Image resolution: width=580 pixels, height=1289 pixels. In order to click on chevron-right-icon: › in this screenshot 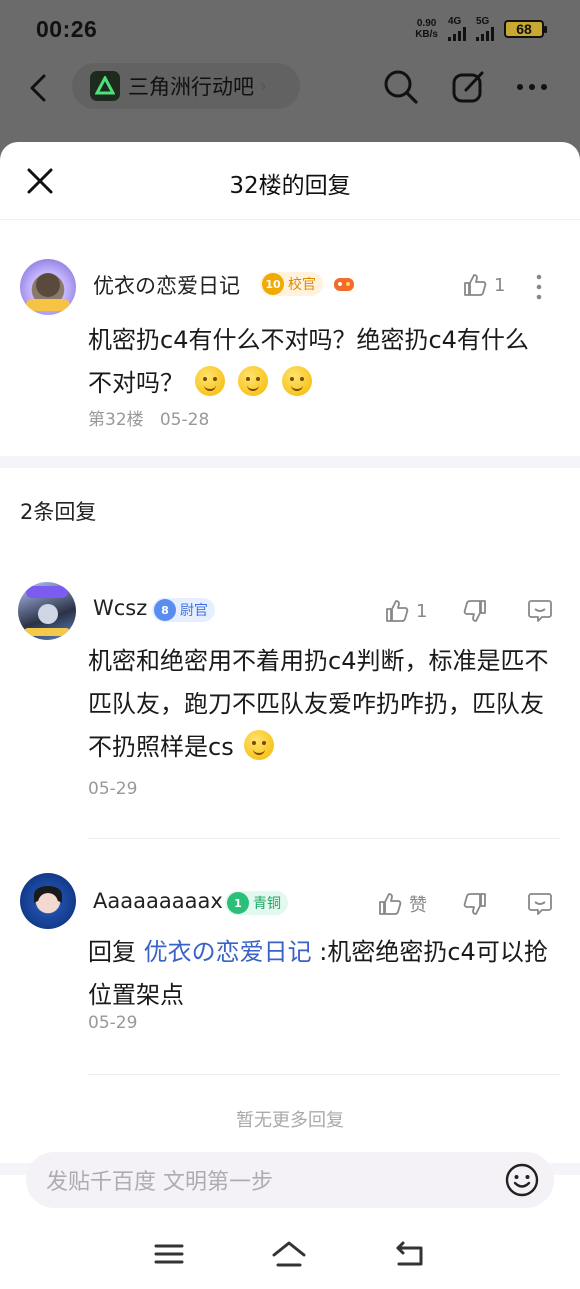, I will do `click(264, 86)`.